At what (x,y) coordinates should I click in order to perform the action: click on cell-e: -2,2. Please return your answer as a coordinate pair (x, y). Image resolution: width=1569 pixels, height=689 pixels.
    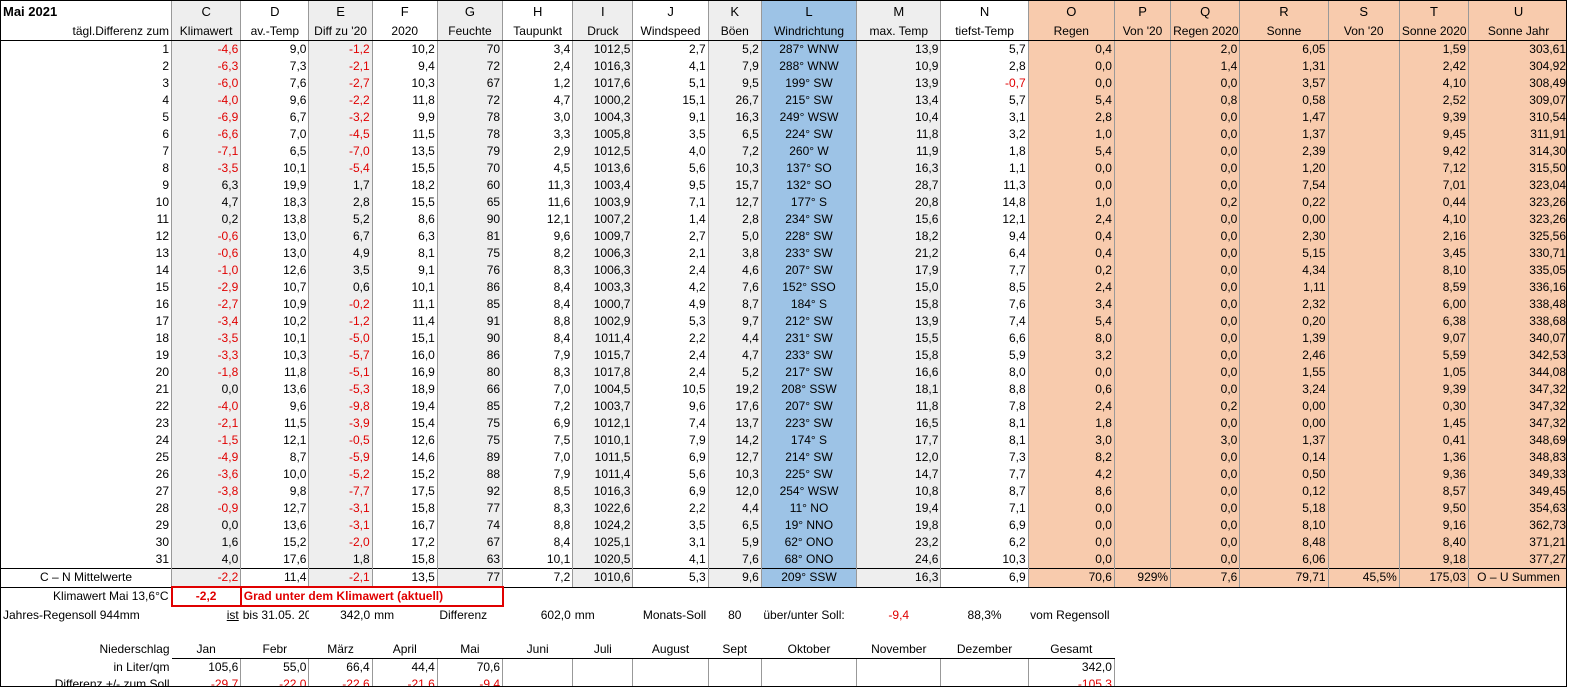
    Looking at the image, I should click on (340, 100).